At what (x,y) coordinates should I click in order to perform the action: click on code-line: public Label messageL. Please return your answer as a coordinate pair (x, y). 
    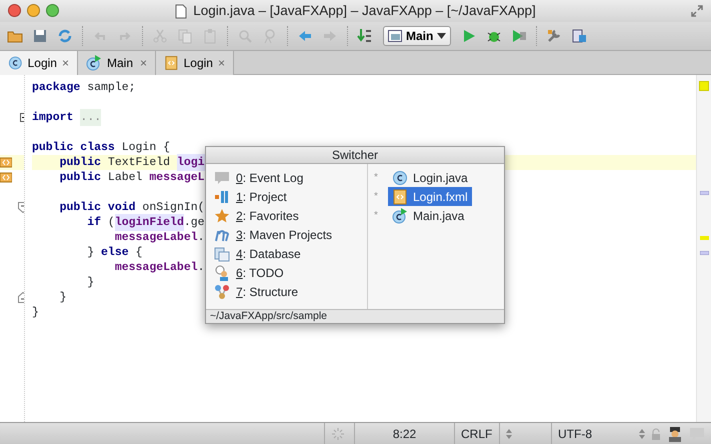
    Looking at the image, I should click on (131, 177).